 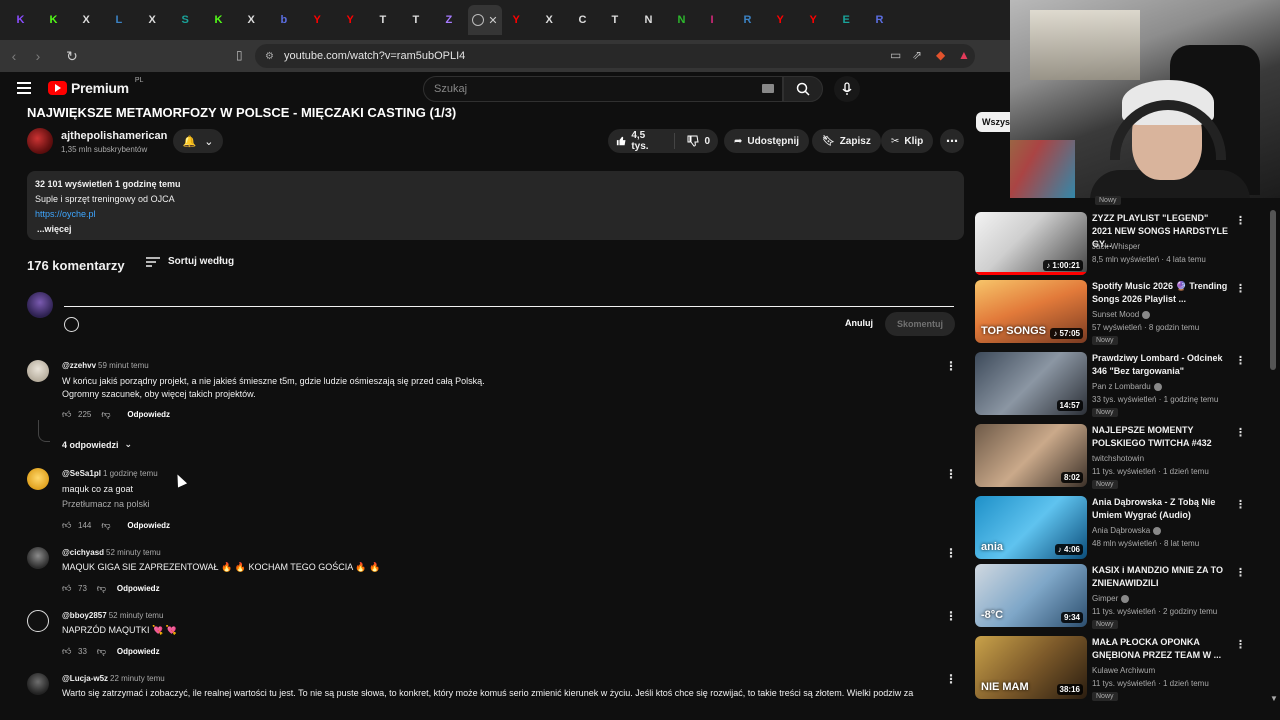 I want to click on video-thumbnail: 8:02, so click(x=1031, y=455).